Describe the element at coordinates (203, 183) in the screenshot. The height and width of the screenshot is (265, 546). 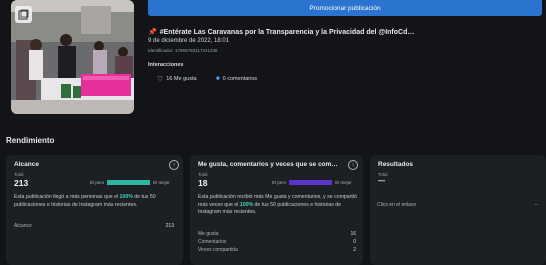
I see `engagement-total-value: 18` at that location.